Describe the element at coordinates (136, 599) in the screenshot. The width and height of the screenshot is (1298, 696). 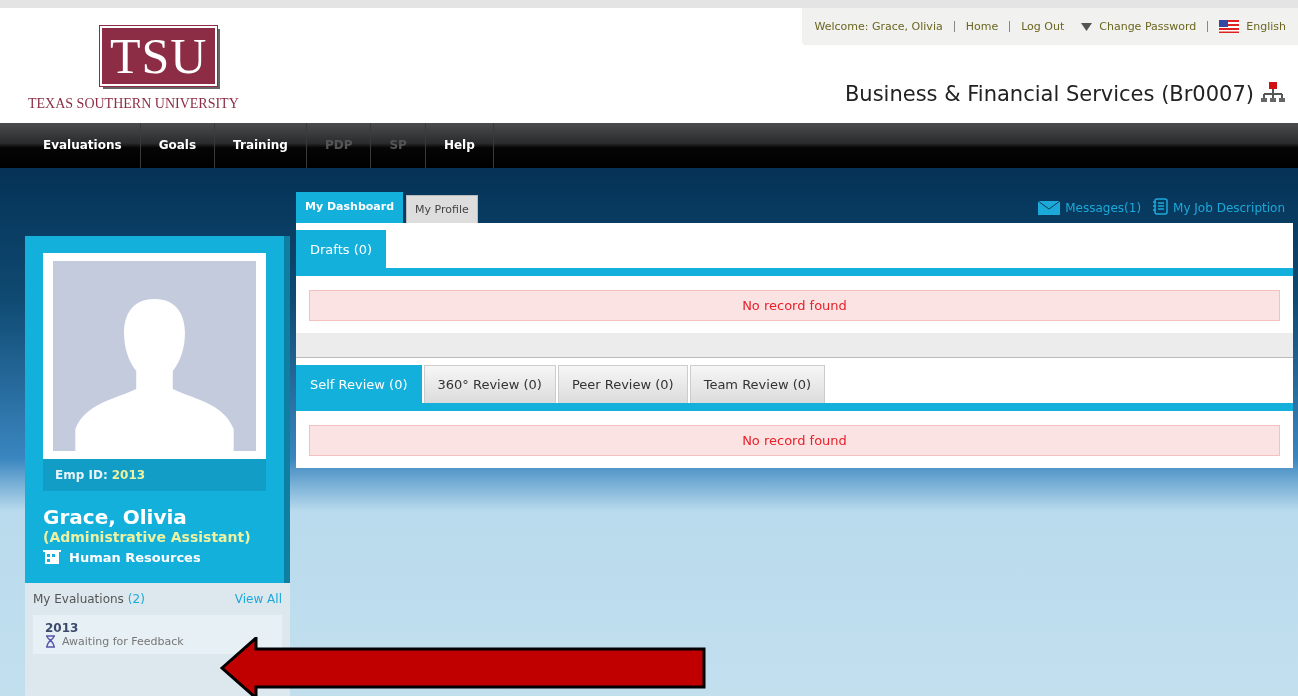
I see `evaluations-count: (2)` at that location.